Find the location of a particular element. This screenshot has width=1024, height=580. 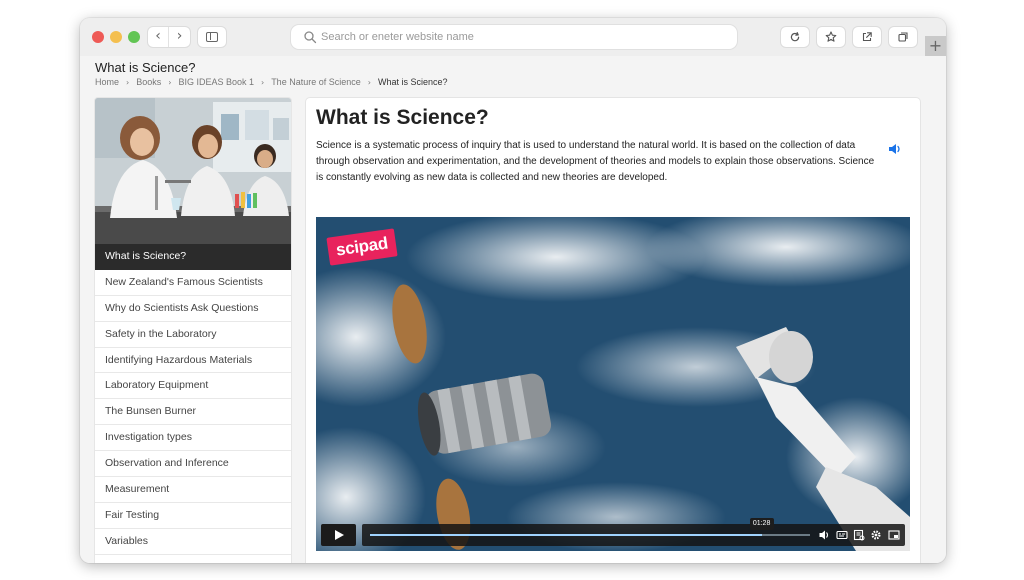

play-icon is located at coordinates (339, 535).